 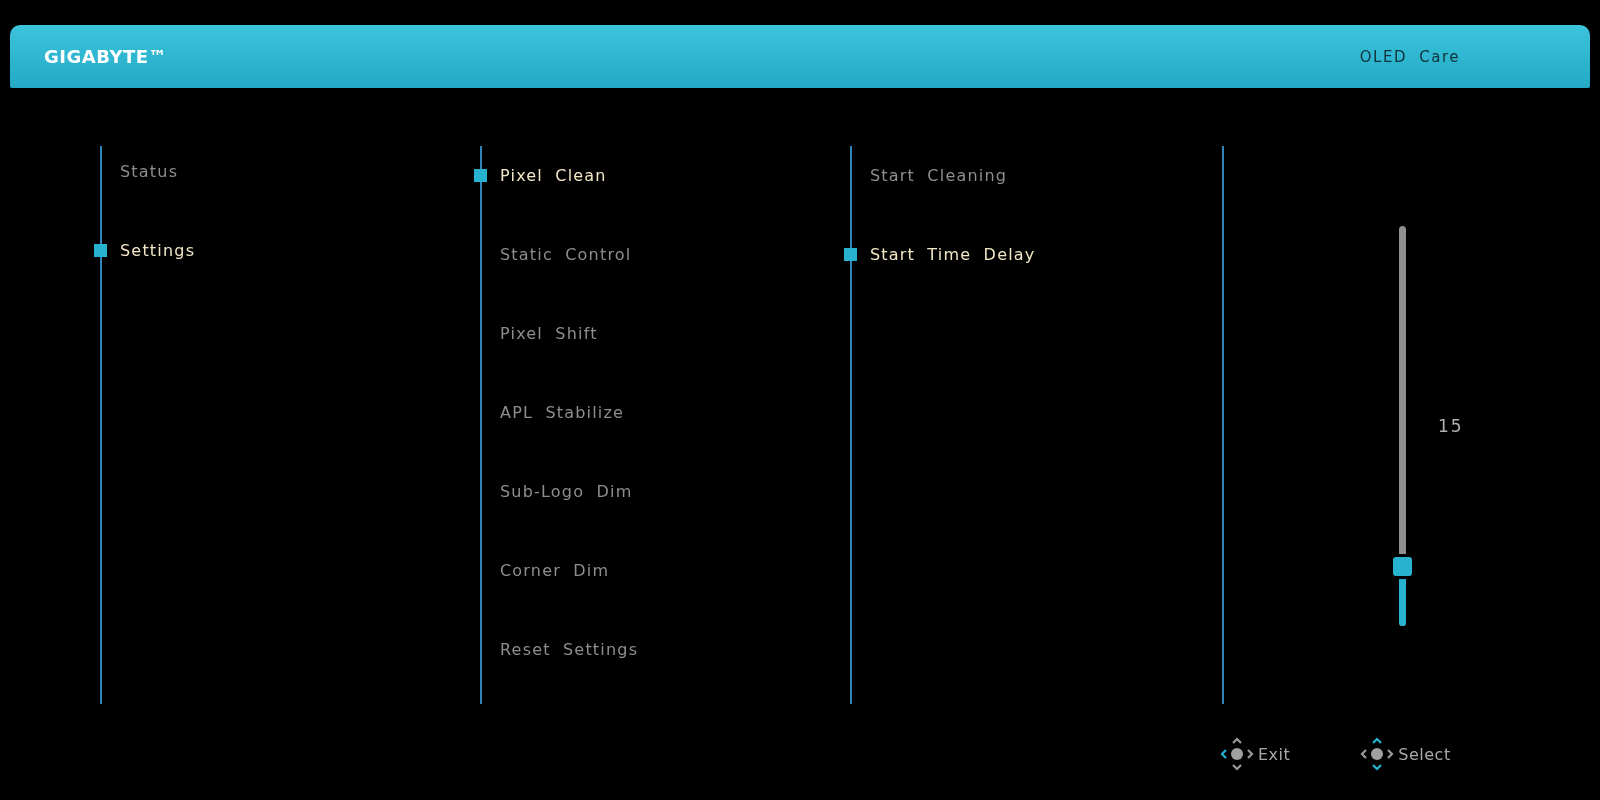 What do you see at coordinates (569, 649) in the screenshot?
I see `menu-item: Reset Settings` at bounding box center [569, 649].